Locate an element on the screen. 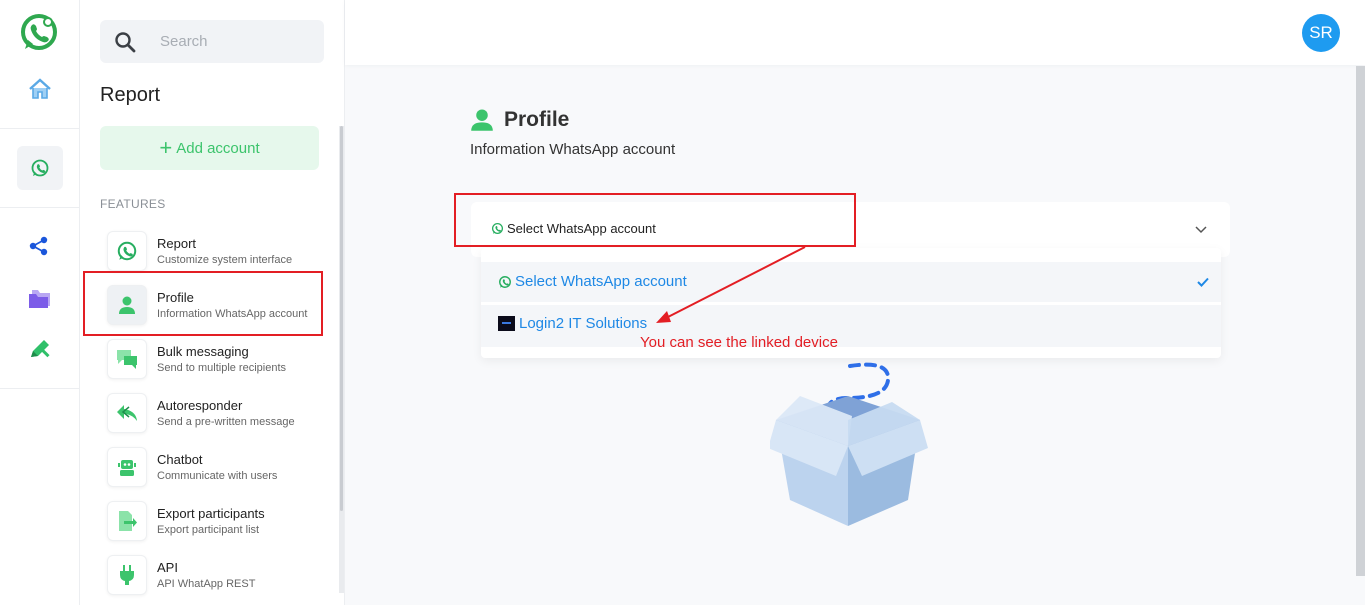 This screenshot has width=1365, height=605. dropdown-option-selected: Select WhatsApp account is located at coordinates (851, 282).